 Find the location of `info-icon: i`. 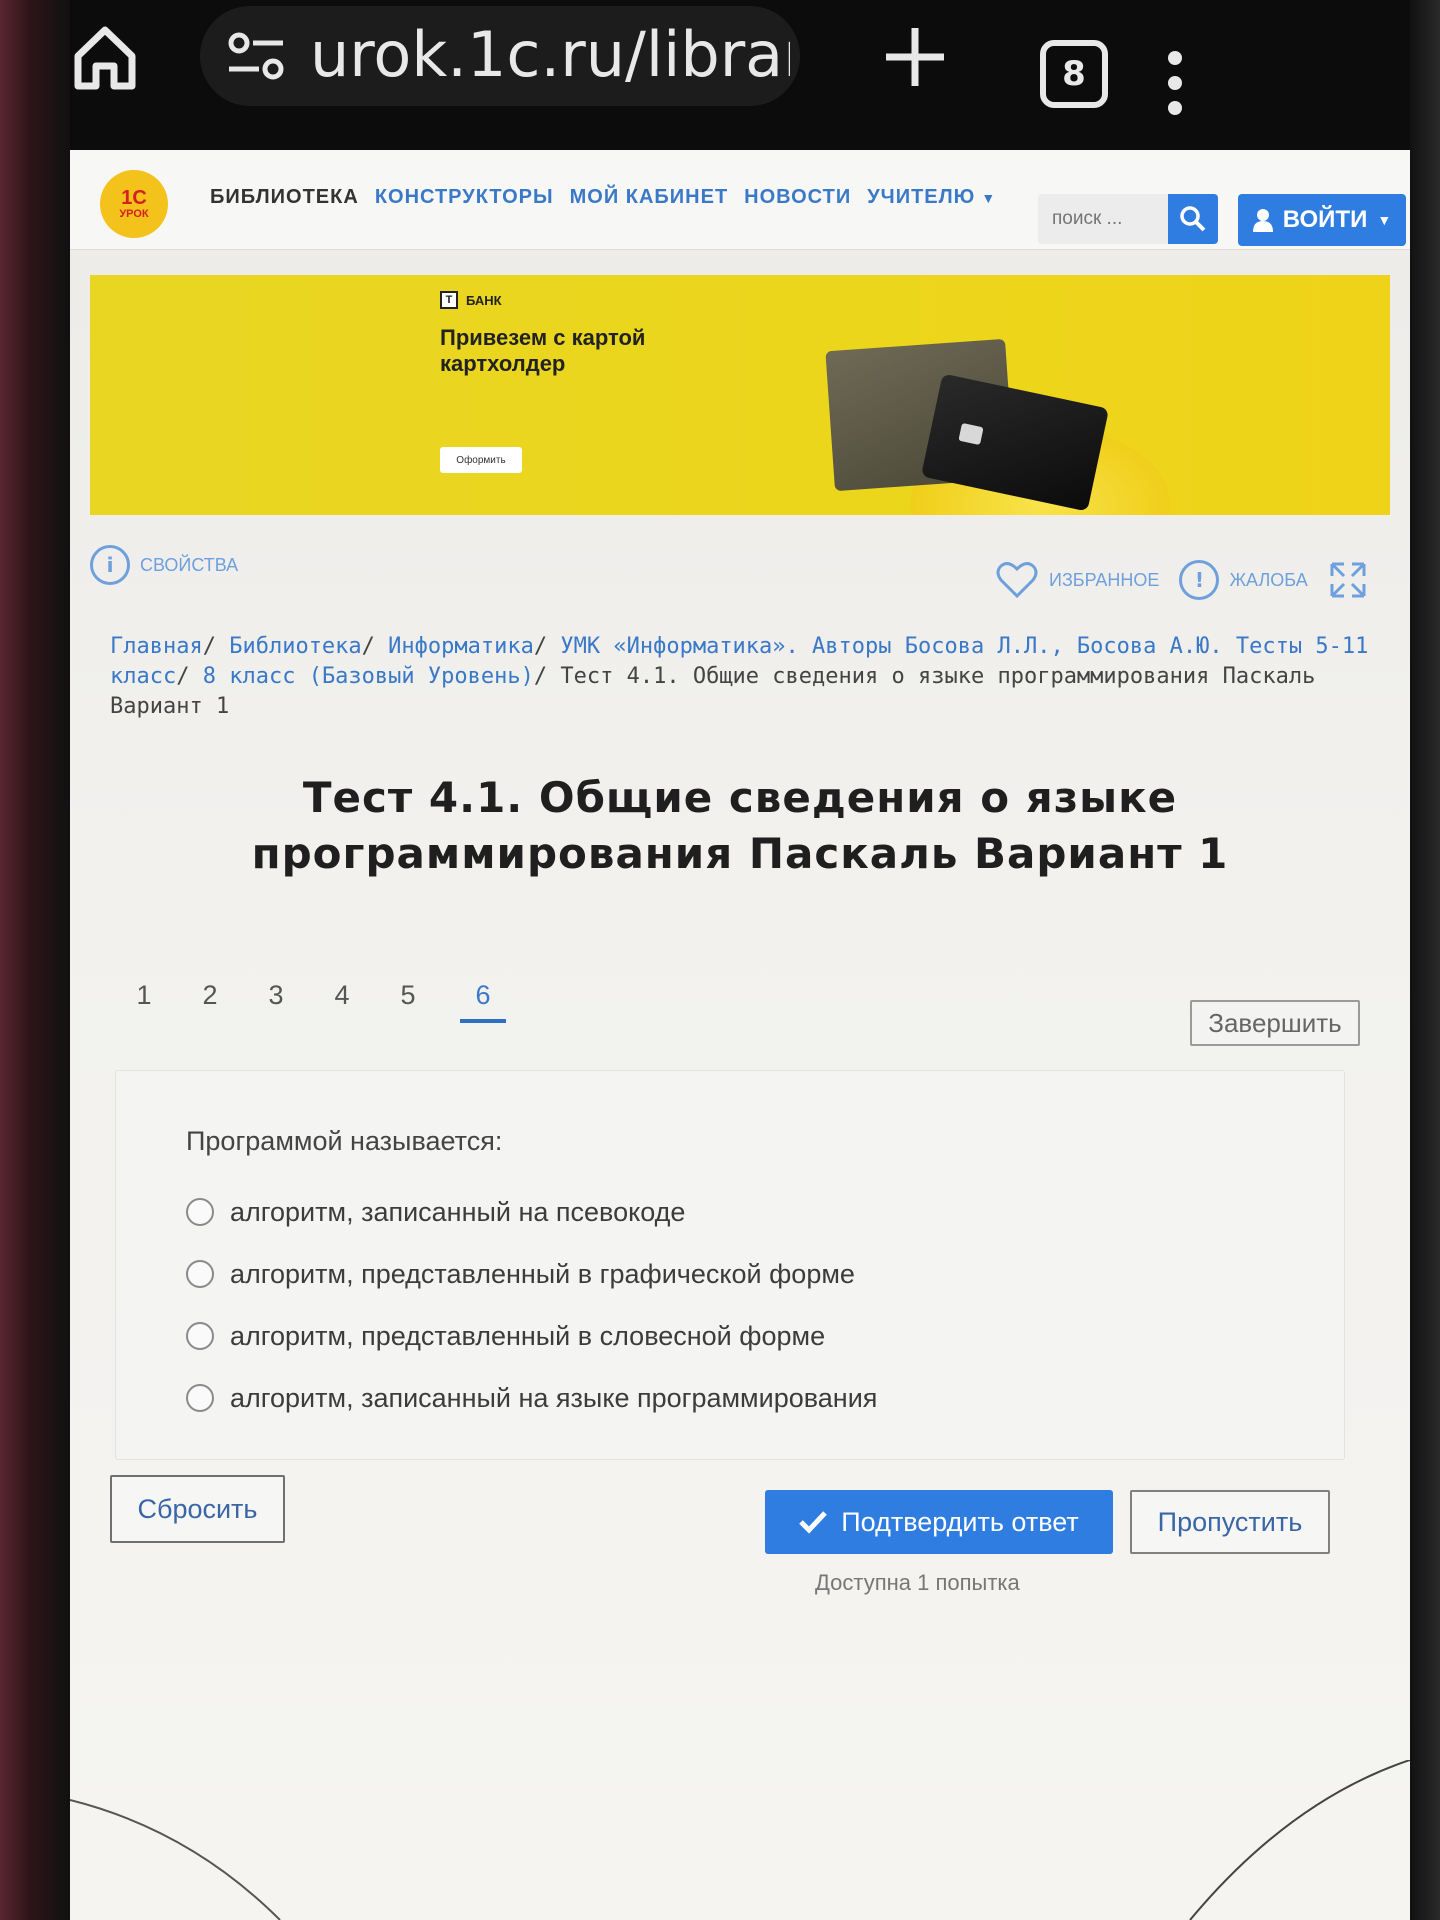

info-icon: i is located at coordinates (110, 565).